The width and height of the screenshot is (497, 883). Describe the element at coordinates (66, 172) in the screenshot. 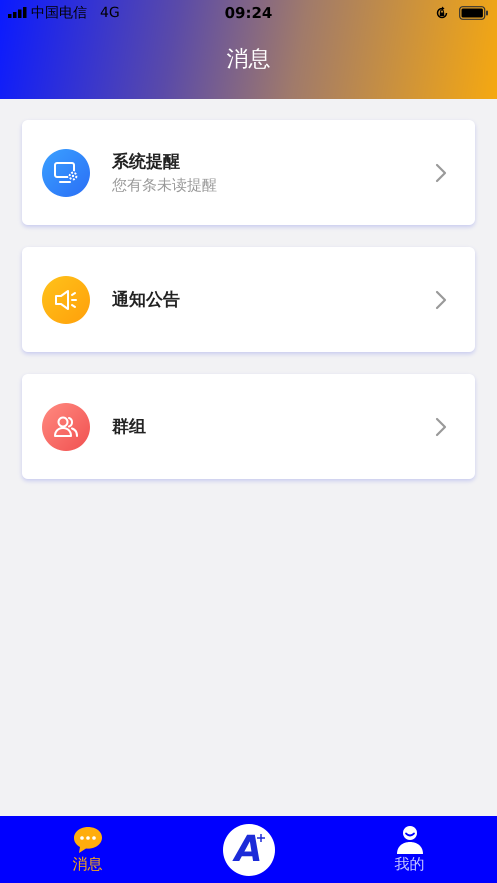

I see `monitor-gear-icon` at that location.